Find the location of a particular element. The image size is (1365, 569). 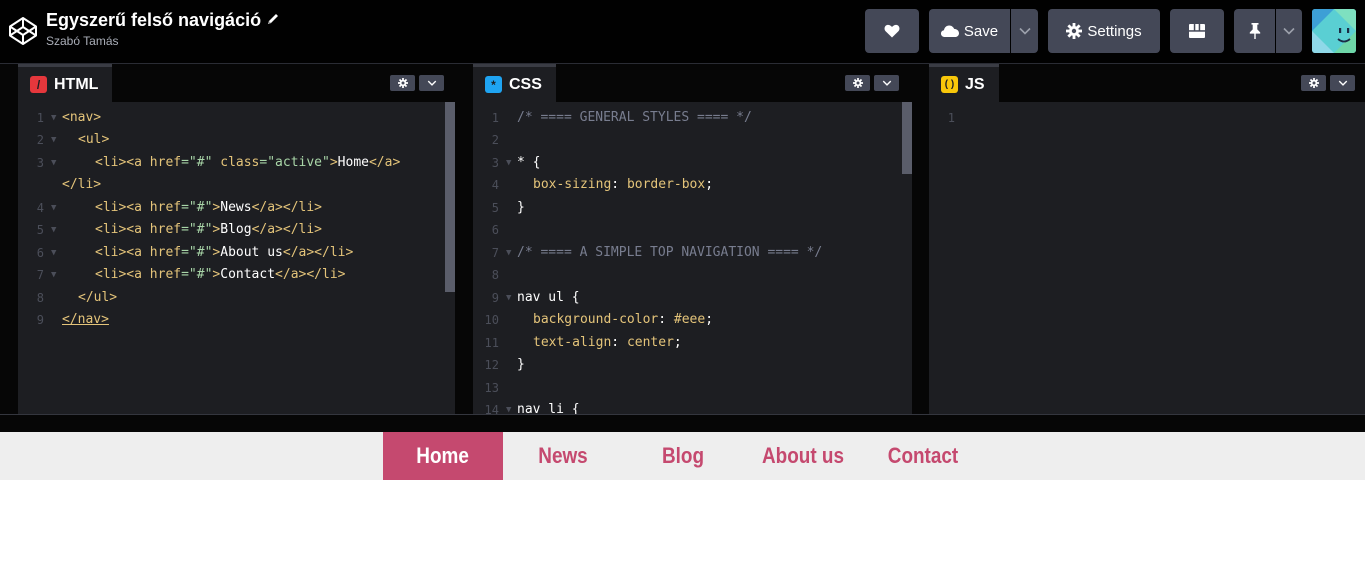

like-button is located at coordinates (892, 31).